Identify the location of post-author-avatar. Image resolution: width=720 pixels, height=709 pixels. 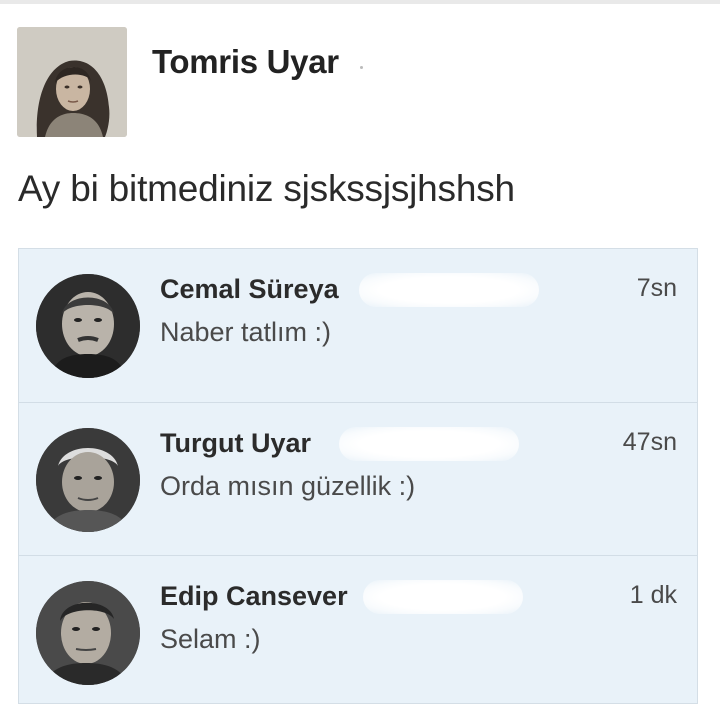
(72, 82).